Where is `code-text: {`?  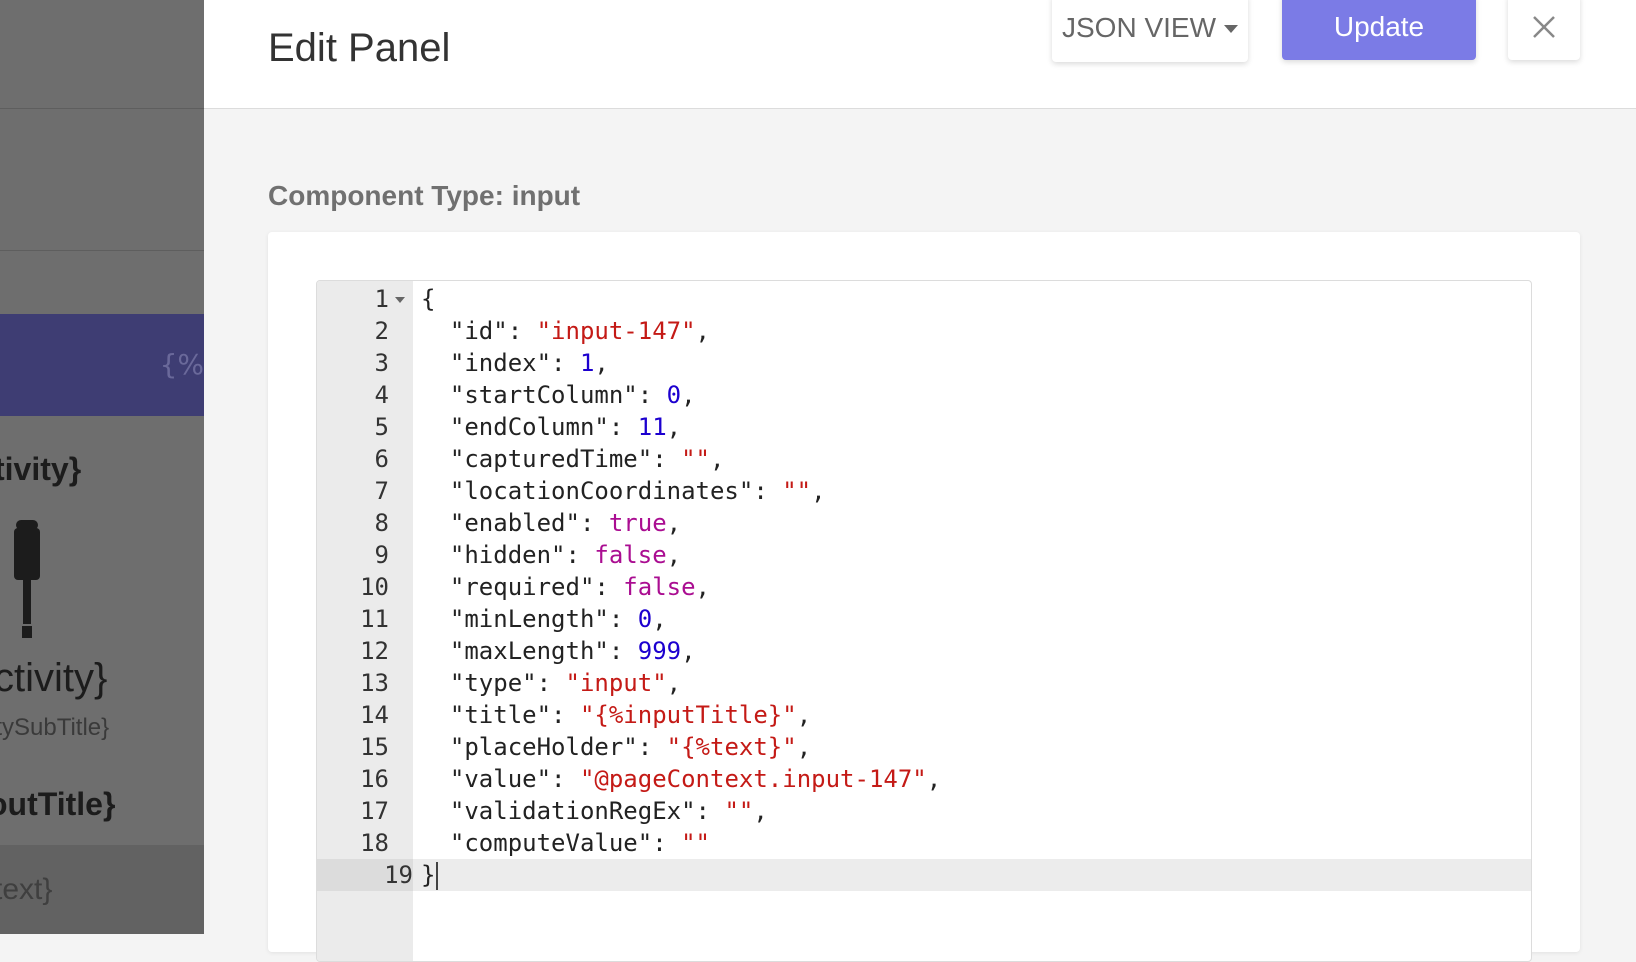 code-text: { is located at coordinates (428, 299).